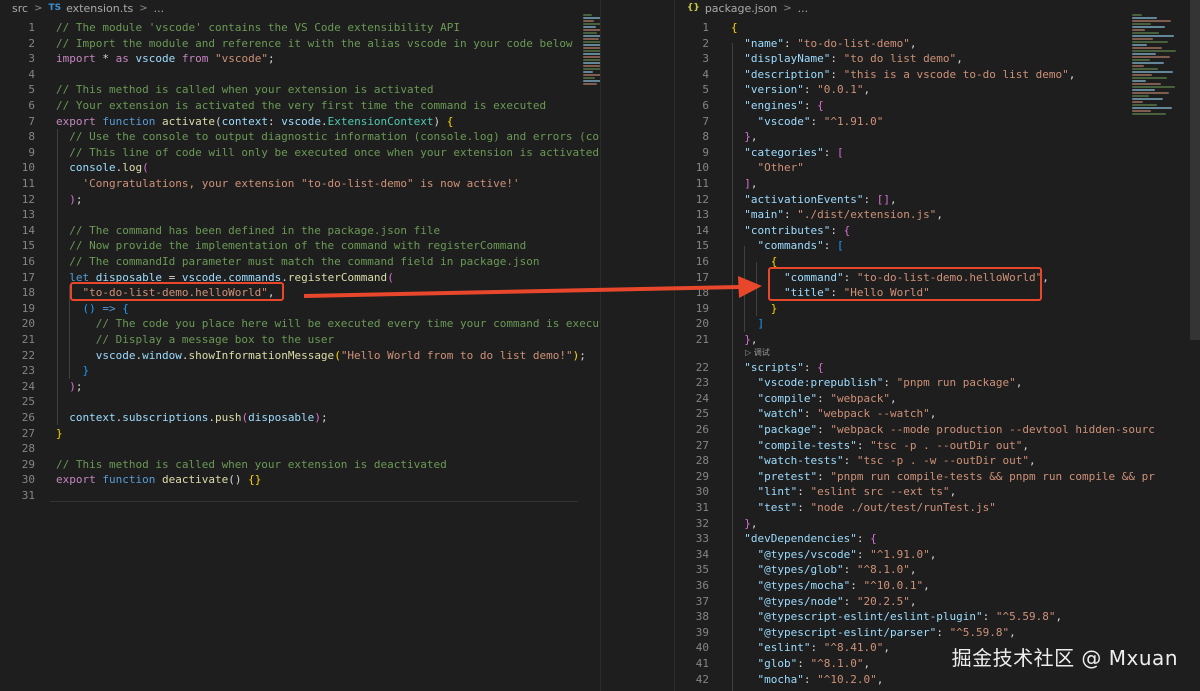 This screenshot has width=1200, height=691. Describe the element at coordinates (300, 402) in the screenshot. I see `code-line: 25` at that location.